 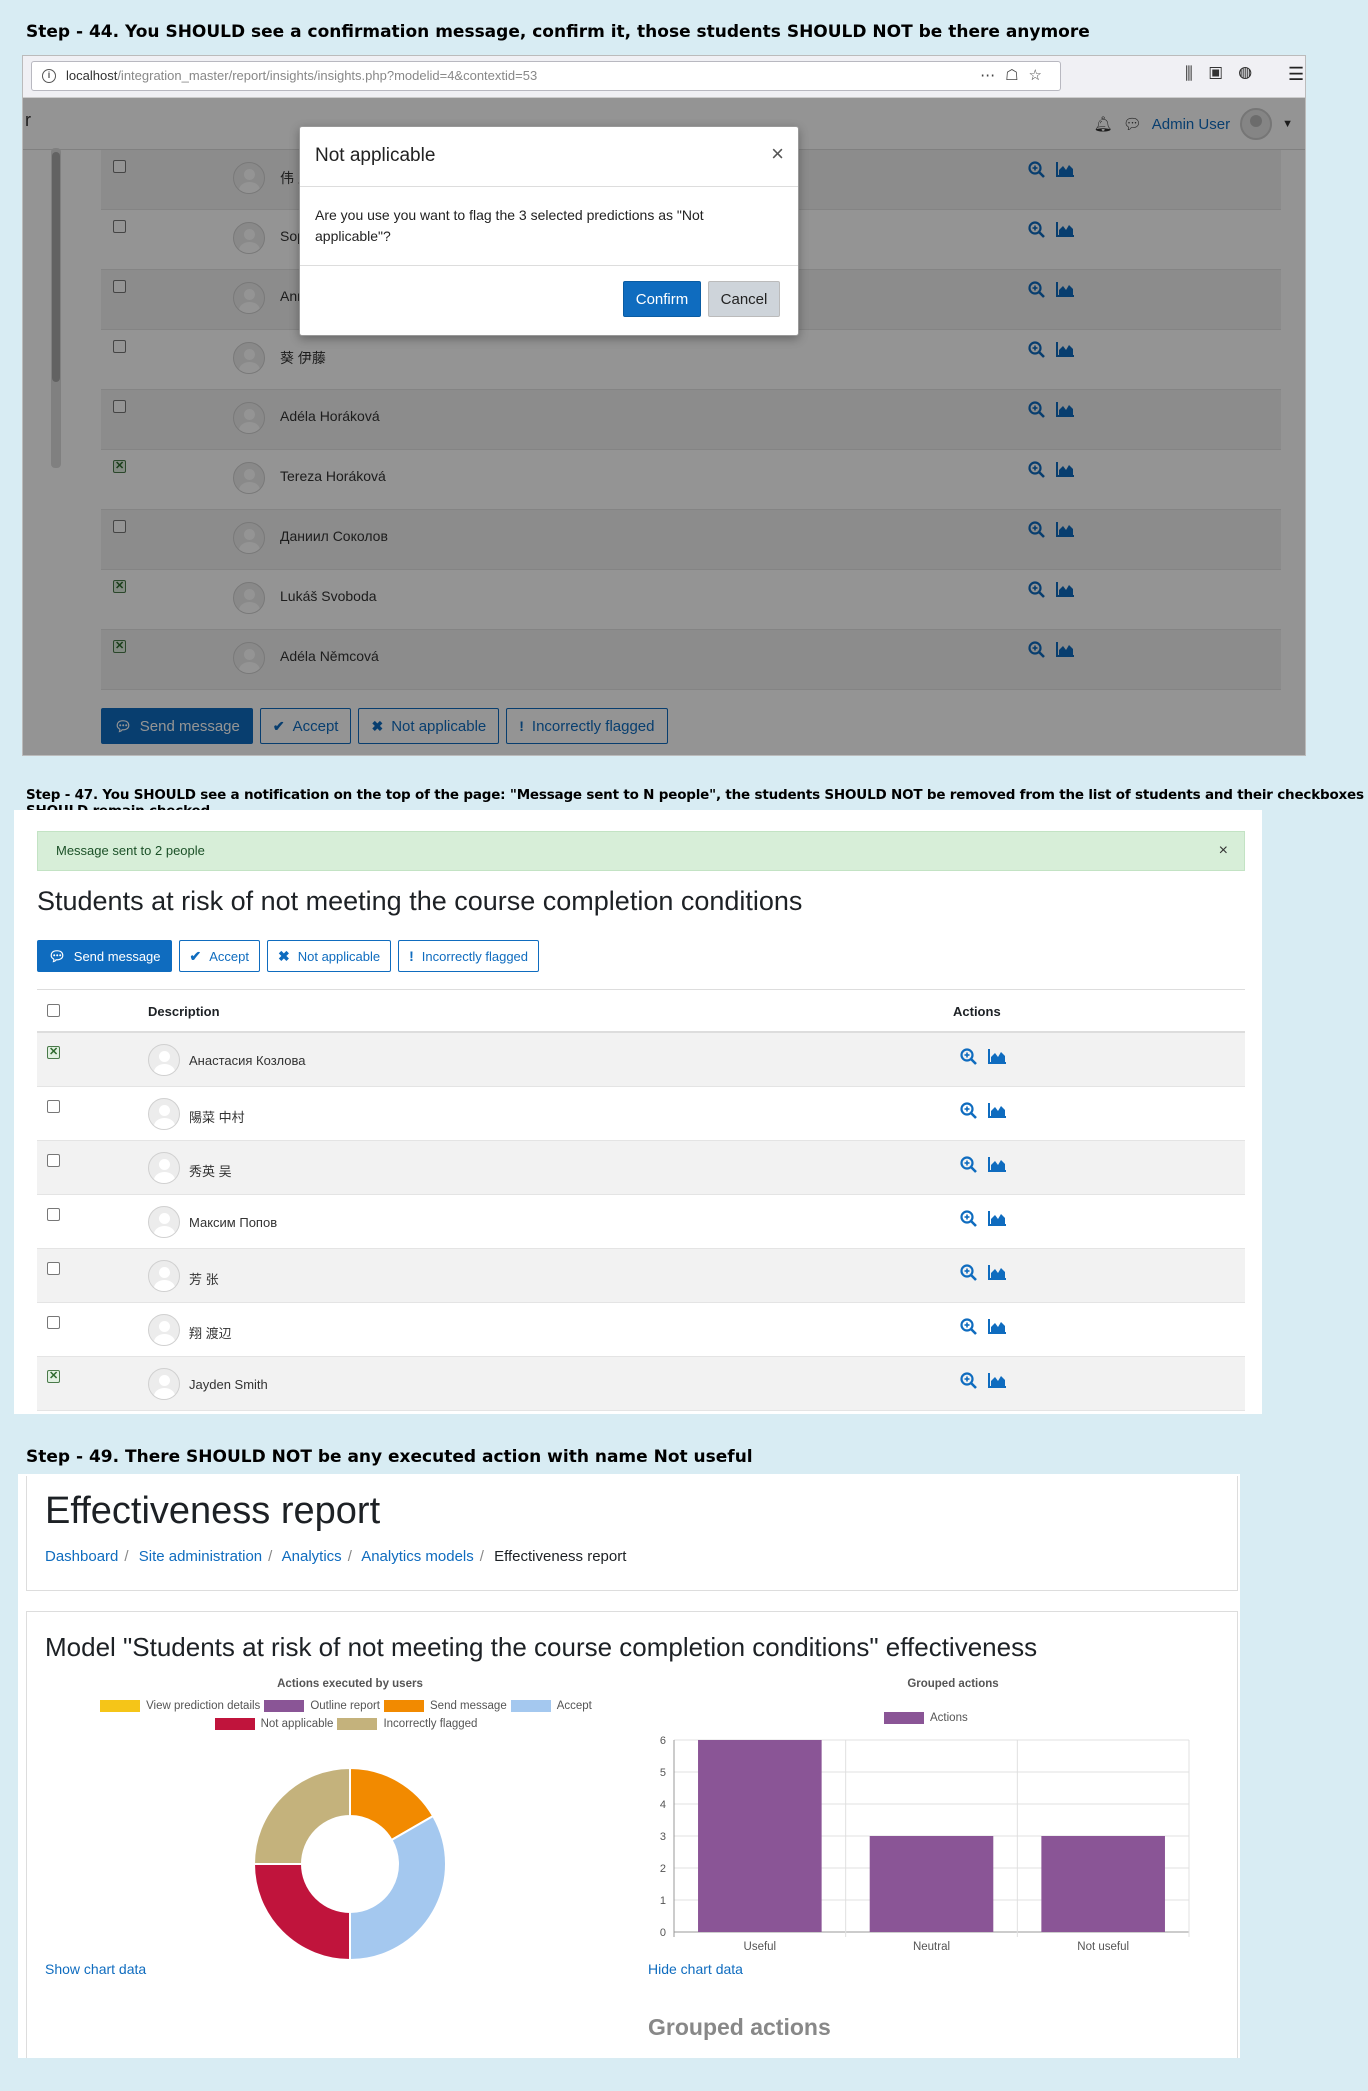 I want to click on x-tick-label: Neutral, so click(x=931, y=1947).